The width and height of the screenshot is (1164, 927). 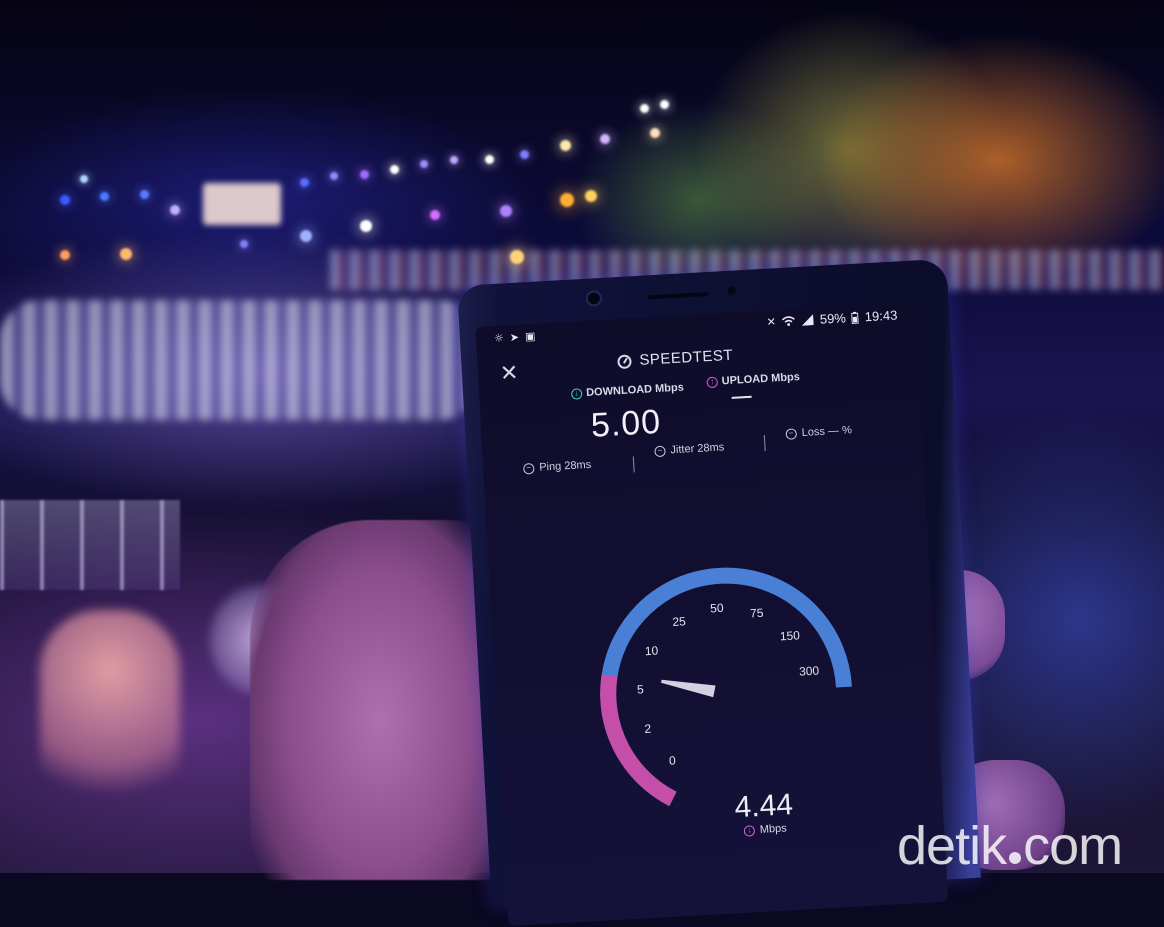 What do you see at coordinates (677, 296) in the screenshot?
I see `earpiece` at bounding box center [677, 296].